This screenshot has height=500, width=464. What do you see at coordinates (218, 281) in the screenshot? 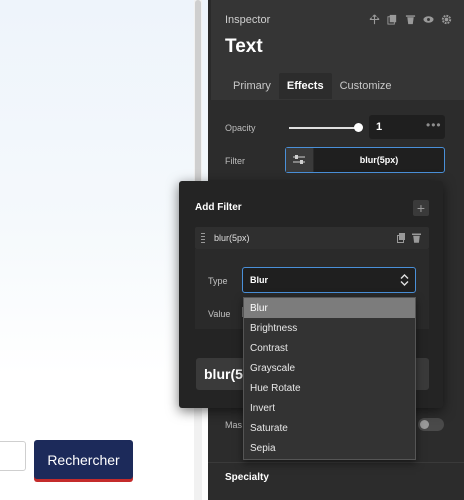
I see `type-label: Type` at bounding box center [218, 281].